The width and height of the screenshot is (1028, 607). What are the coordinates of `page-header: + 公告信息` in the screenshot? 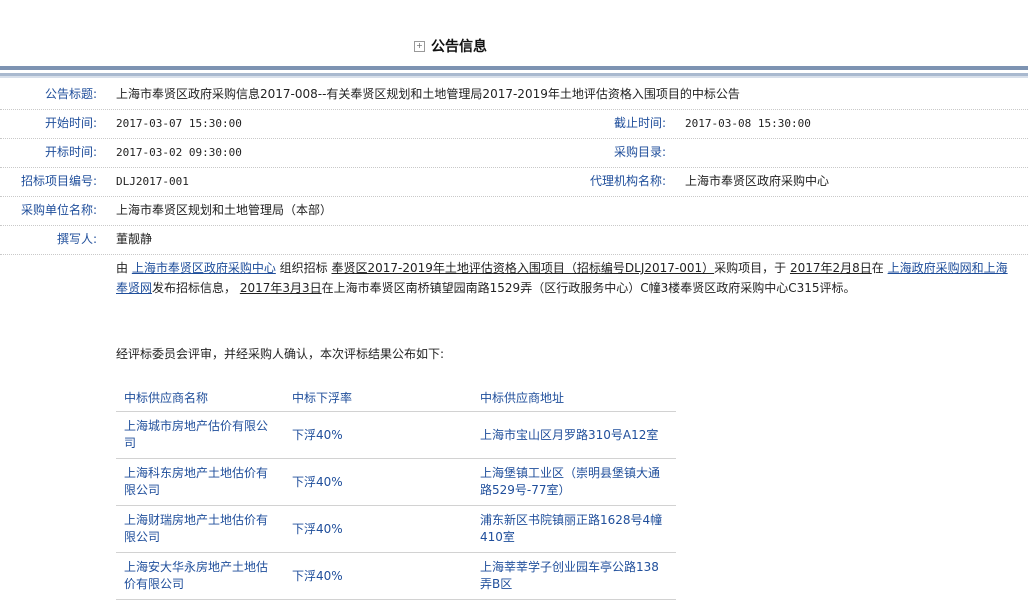 It's located at (514, 46).